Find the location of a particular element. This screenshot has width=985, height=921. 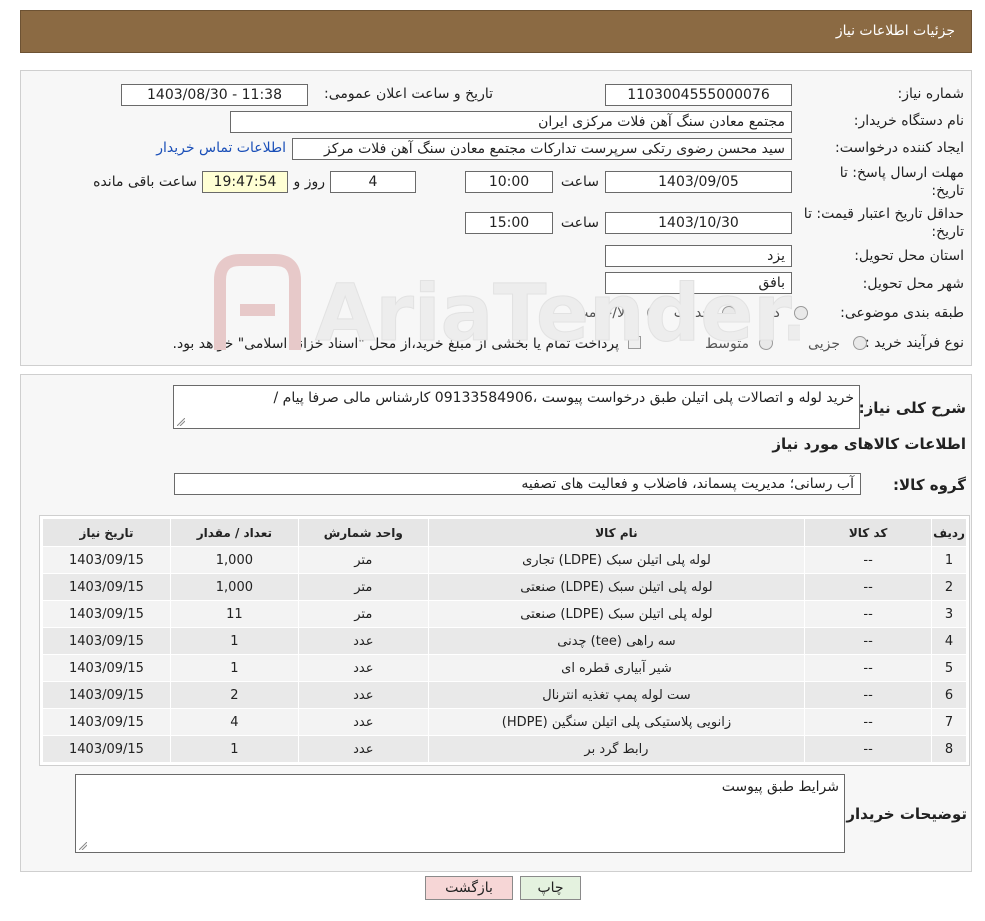

category-radio-goods-service is located at coordinates (654, 313).